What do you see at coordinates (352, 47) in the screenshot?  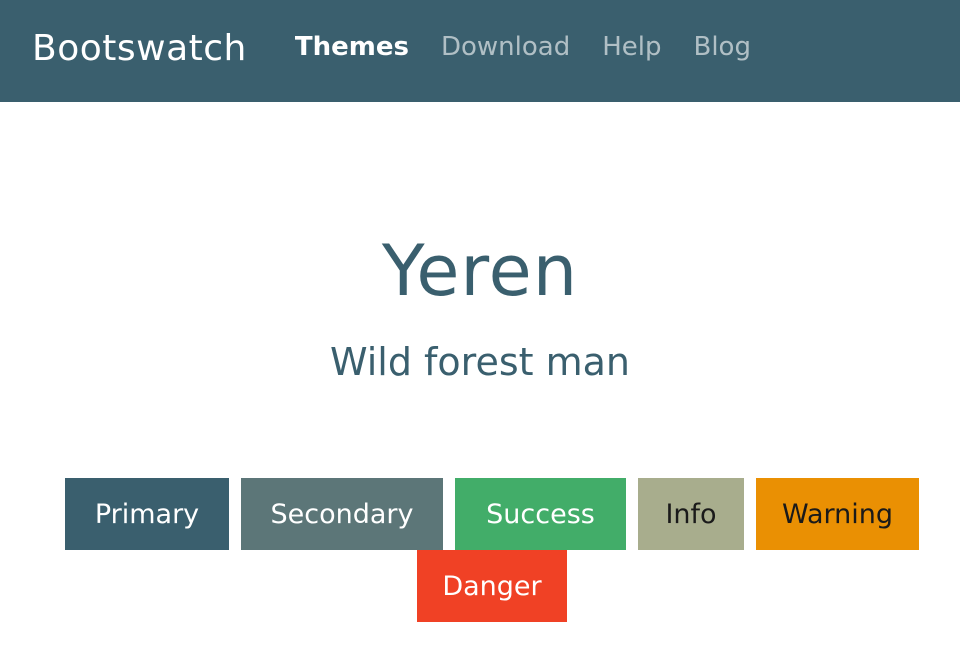 I see `nav-link-themes: Themes` at bounding box center [352, 47].